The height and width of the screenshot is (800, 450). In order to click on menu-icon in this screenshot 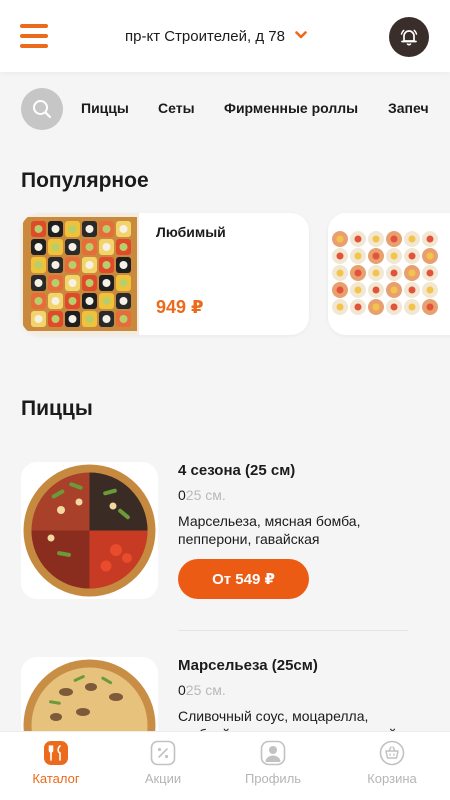, I will do `click(34, 37)`.